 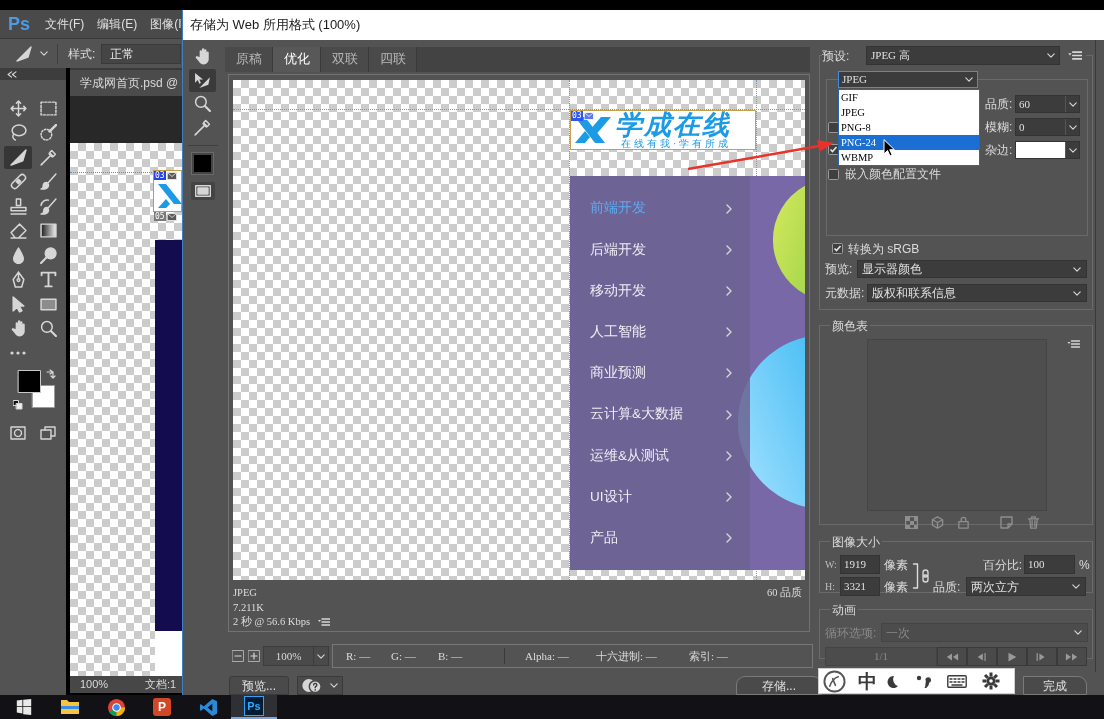 I want to click on metadata-dropdown: 版权和联系信息, so click(x=977, y=293).